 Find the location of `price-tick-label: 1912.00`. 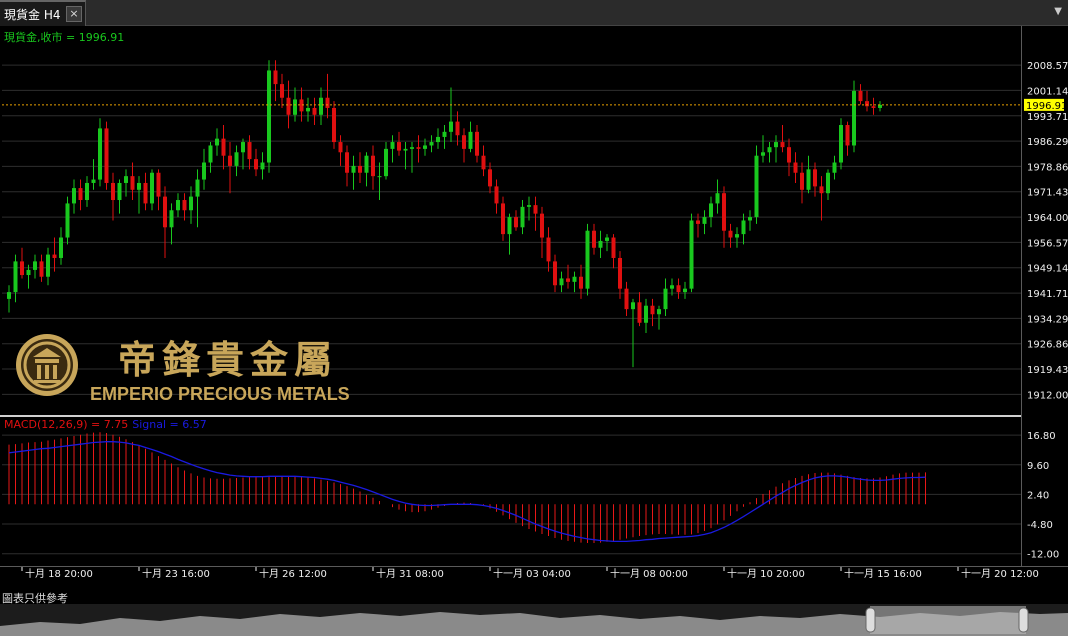

price-tick-label: 1912.00 is located at coordinates (1047, 395).